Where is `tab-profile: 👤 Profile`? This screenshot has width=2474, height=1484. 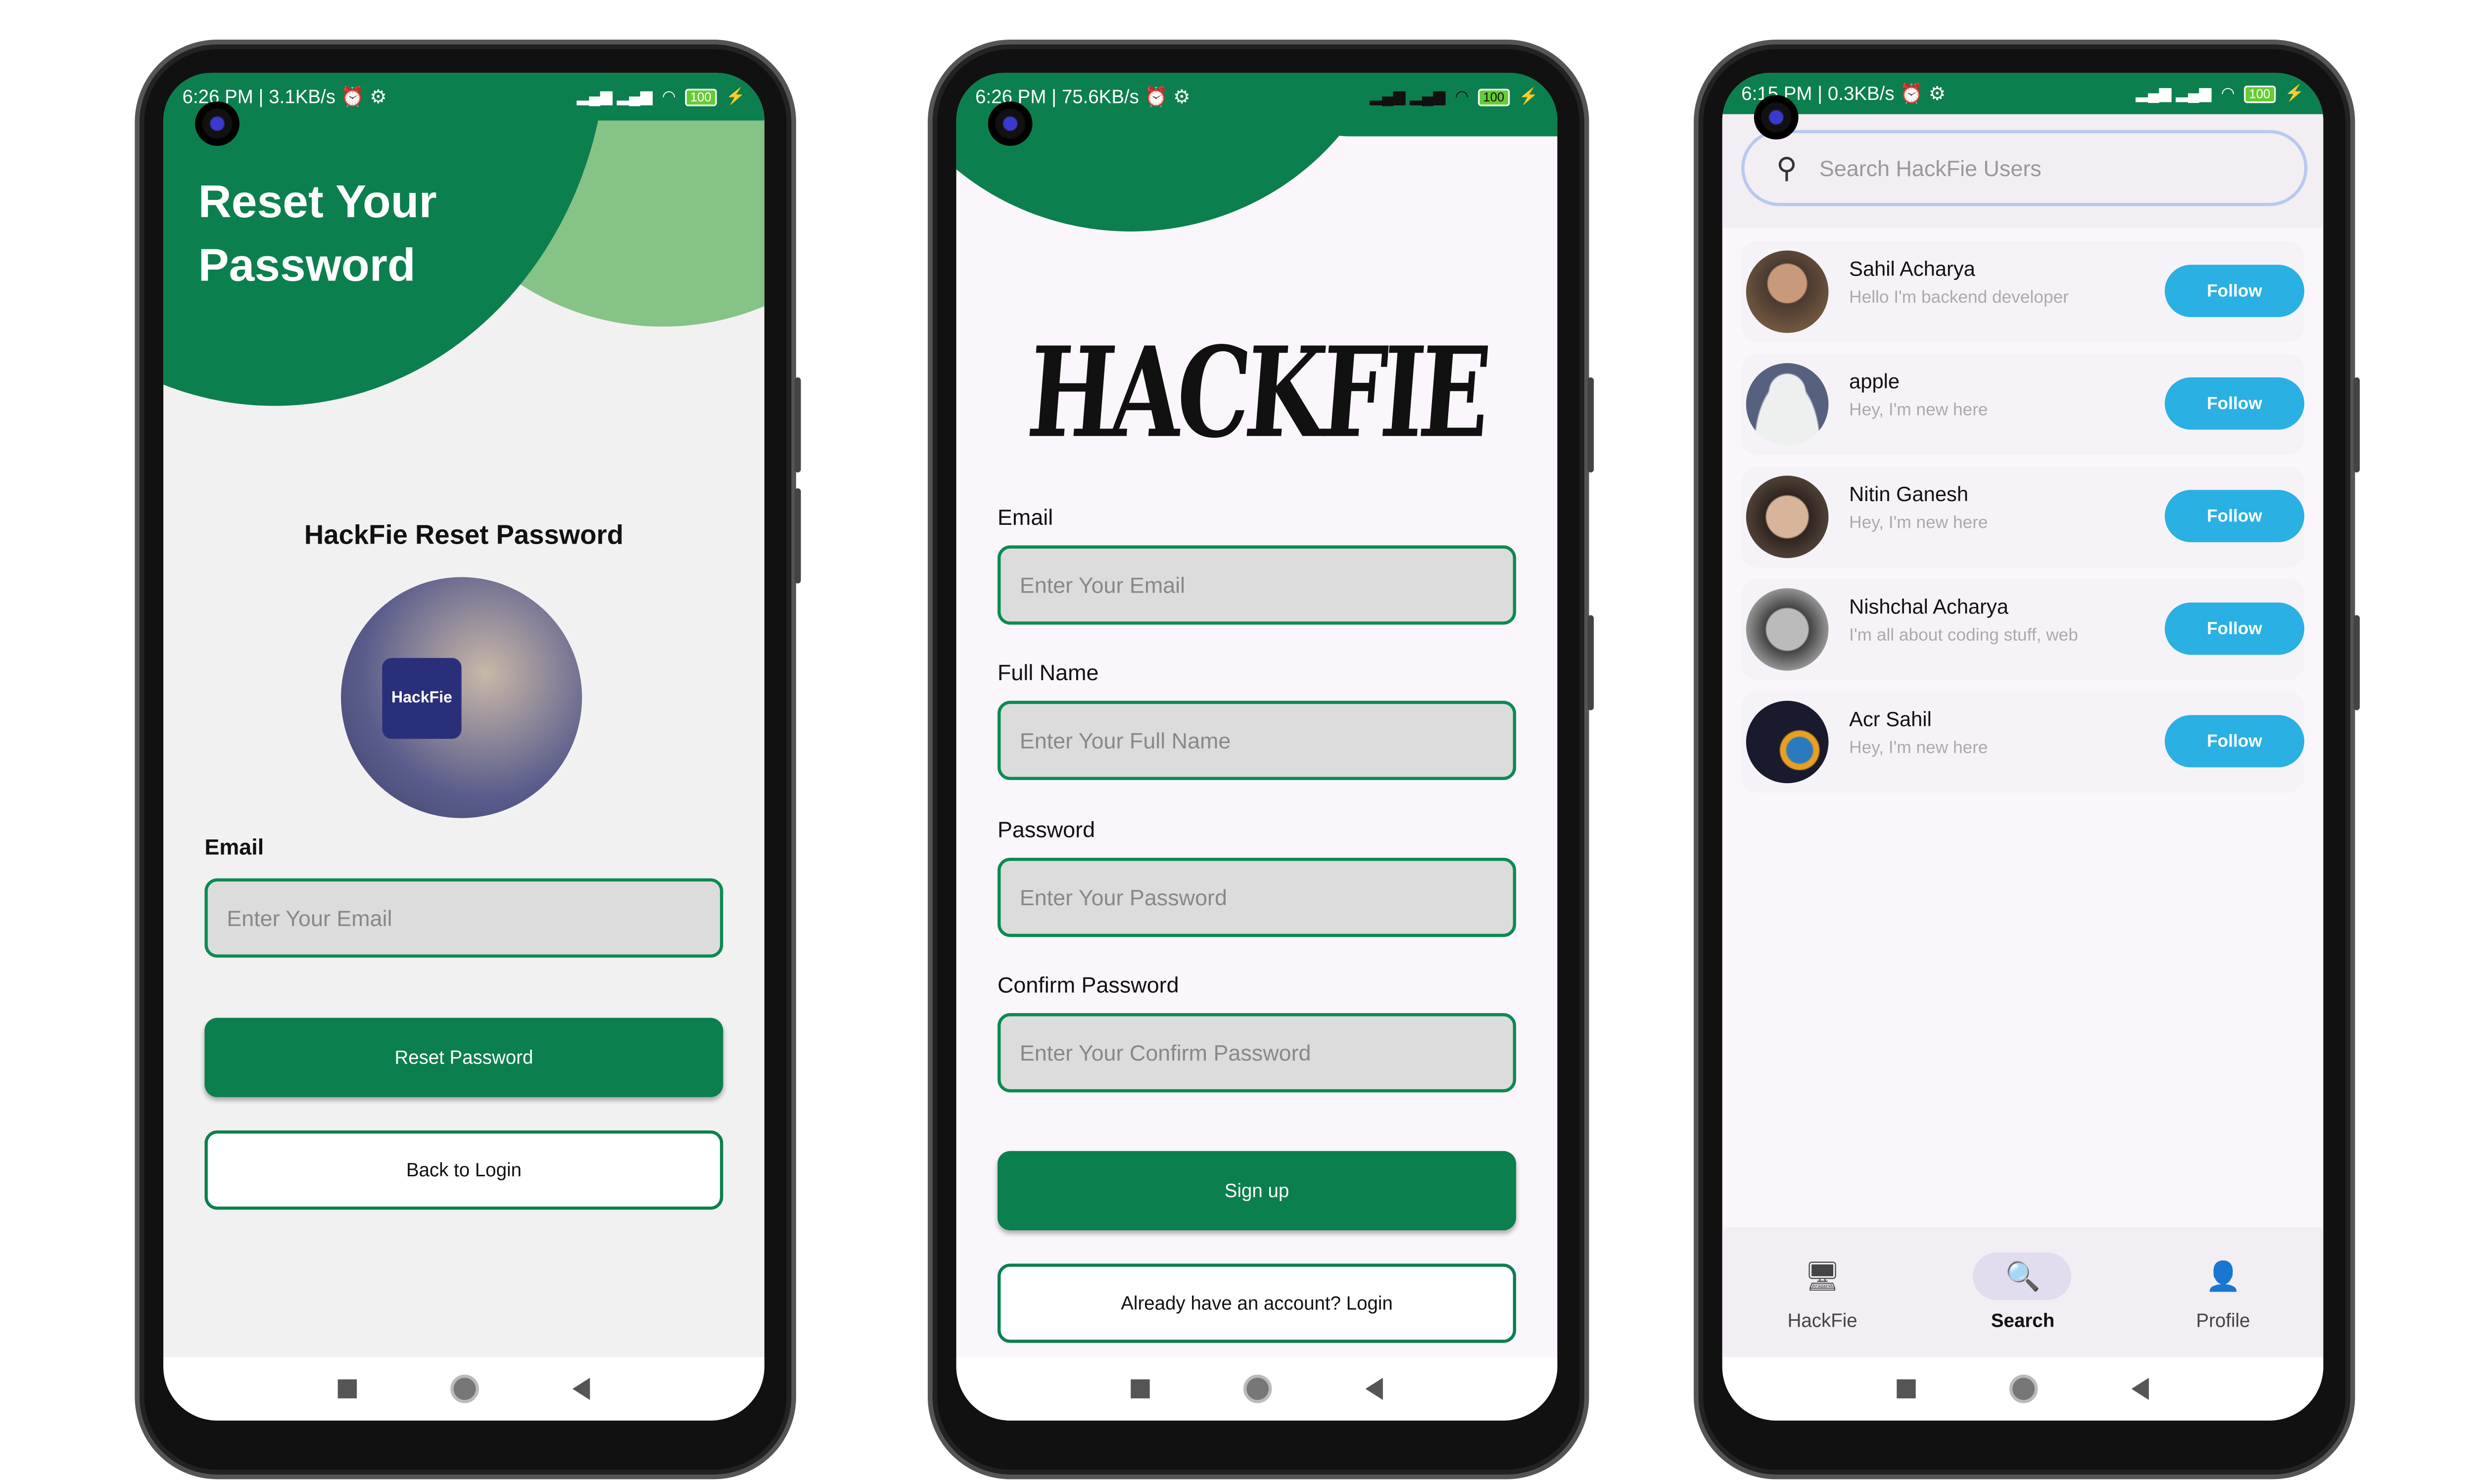
tab-profile: 👤 Profile is located at coordinates (2223, 1292).